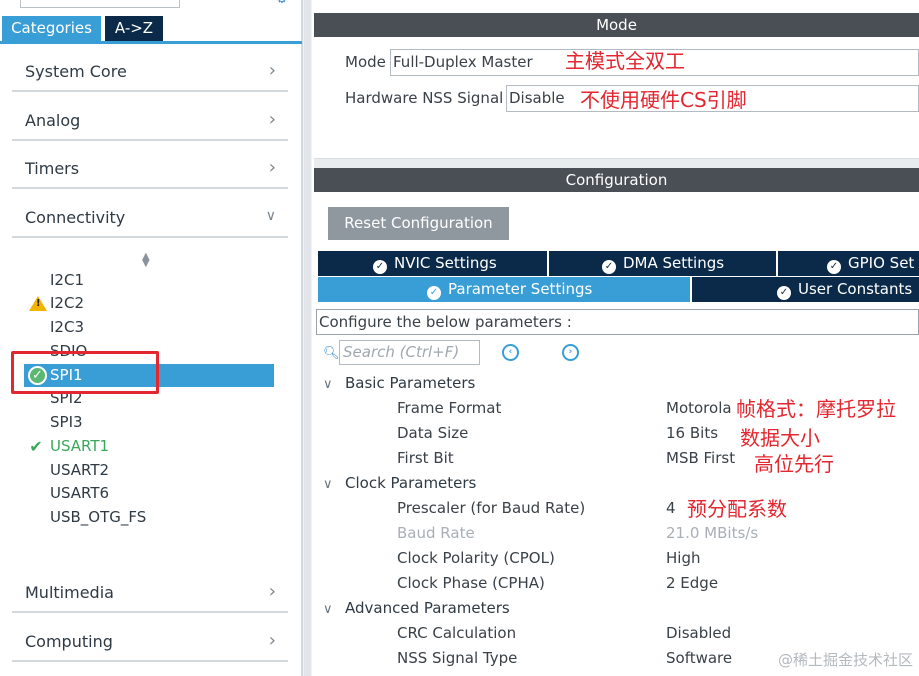 This screenshot has height=676, width=919. What do you see at coordinates (617, 322) in the screenshot?
I see `configure-text: Configure the below parameters :` at bounding box center [617, 322].